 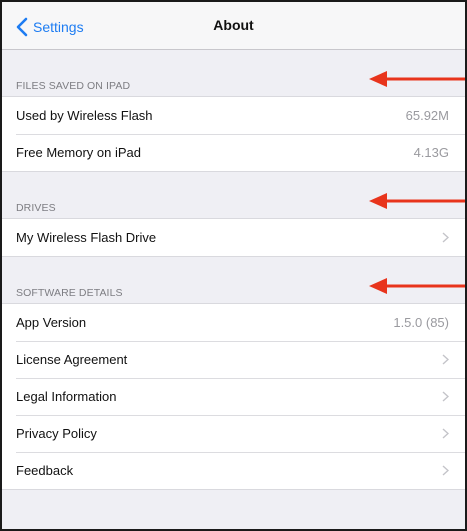 What do you see at coordinates (233, 195) in the screenshot?
I see `section-header-drives: DRIVES` at bounding box center [233, 195].